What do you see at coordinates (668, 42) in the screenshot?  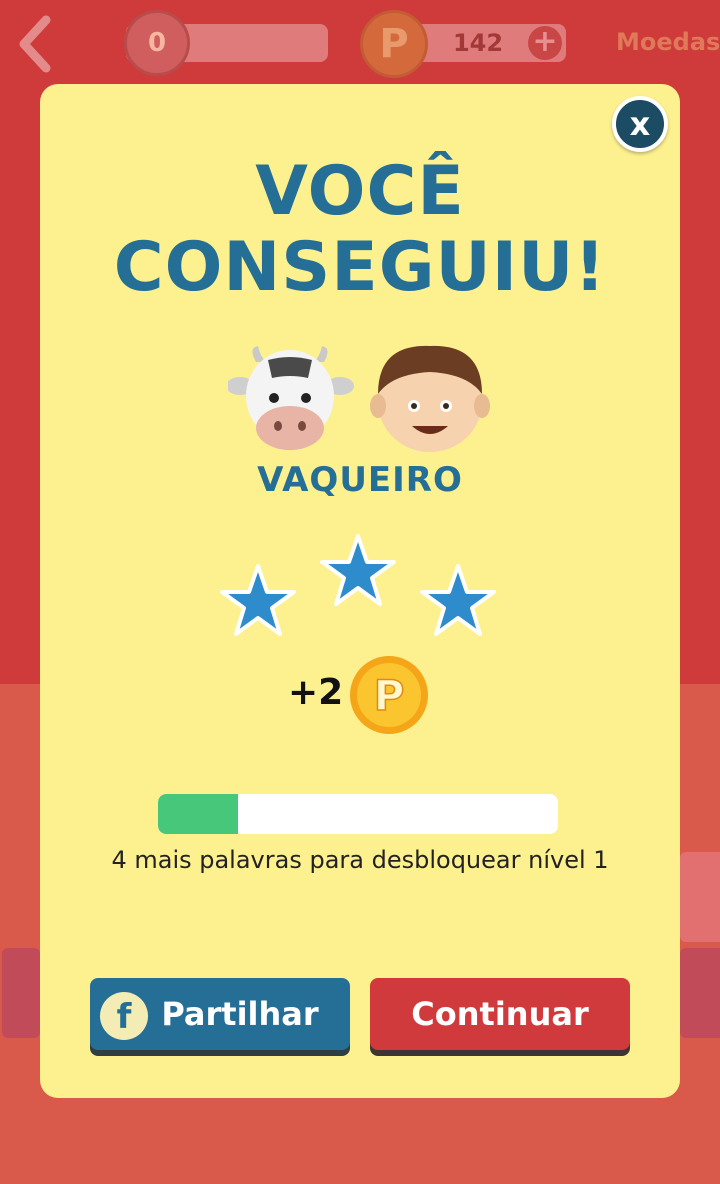 I see `coins-label: Moedas` at bounding box center [668, 42].